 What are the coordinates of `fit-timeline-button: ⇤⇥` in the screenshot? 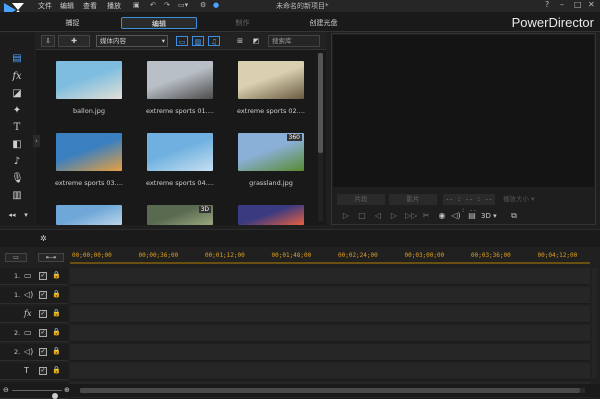 It's located at (51, 257).